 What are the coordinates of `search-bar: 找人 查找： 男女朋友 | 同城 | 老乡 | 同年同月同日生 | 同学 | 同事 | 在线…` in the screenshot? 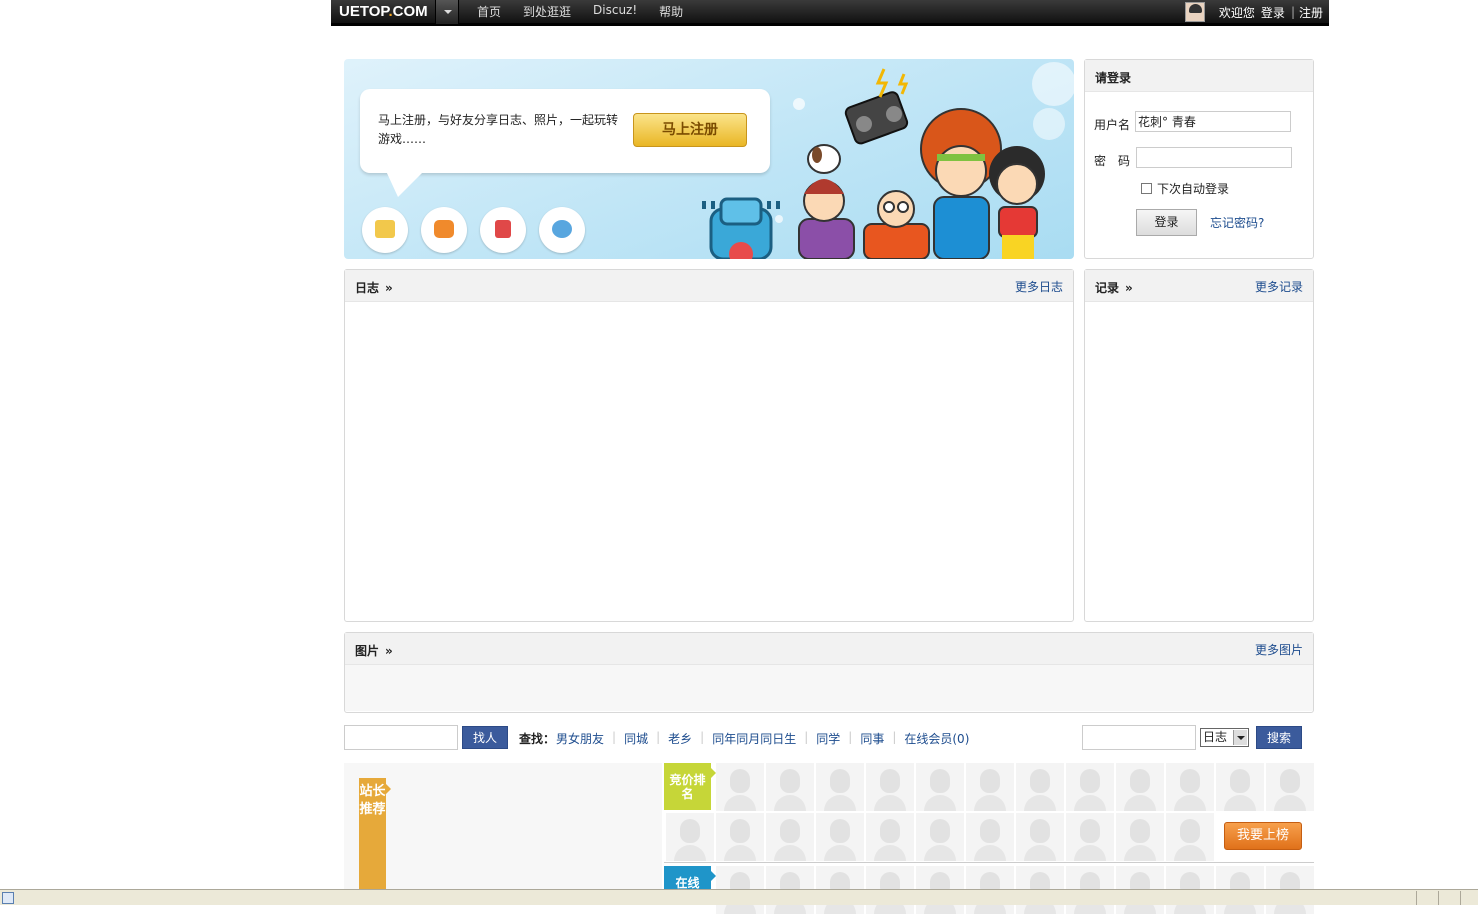 It's located at (829, 738).